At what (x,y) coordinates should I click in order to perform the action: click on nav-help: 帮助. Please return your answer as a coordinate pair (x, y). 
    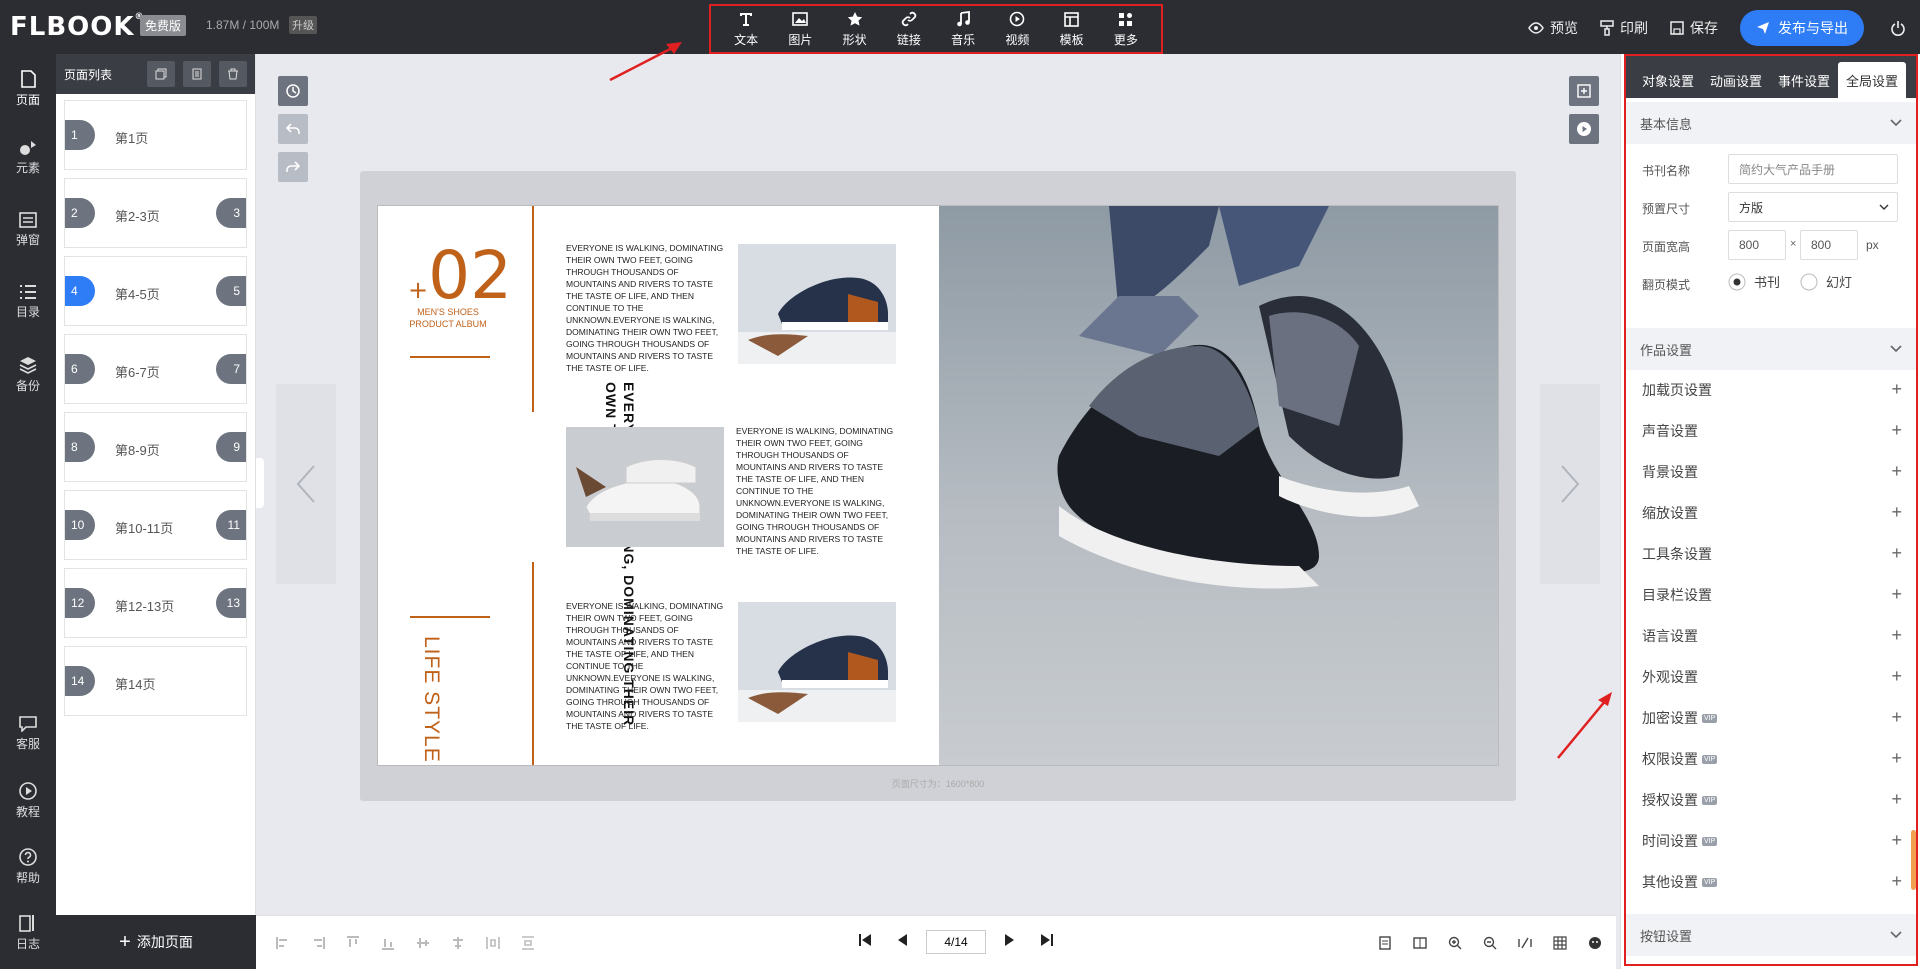
    Looking at the image, I should click on (28, 867).